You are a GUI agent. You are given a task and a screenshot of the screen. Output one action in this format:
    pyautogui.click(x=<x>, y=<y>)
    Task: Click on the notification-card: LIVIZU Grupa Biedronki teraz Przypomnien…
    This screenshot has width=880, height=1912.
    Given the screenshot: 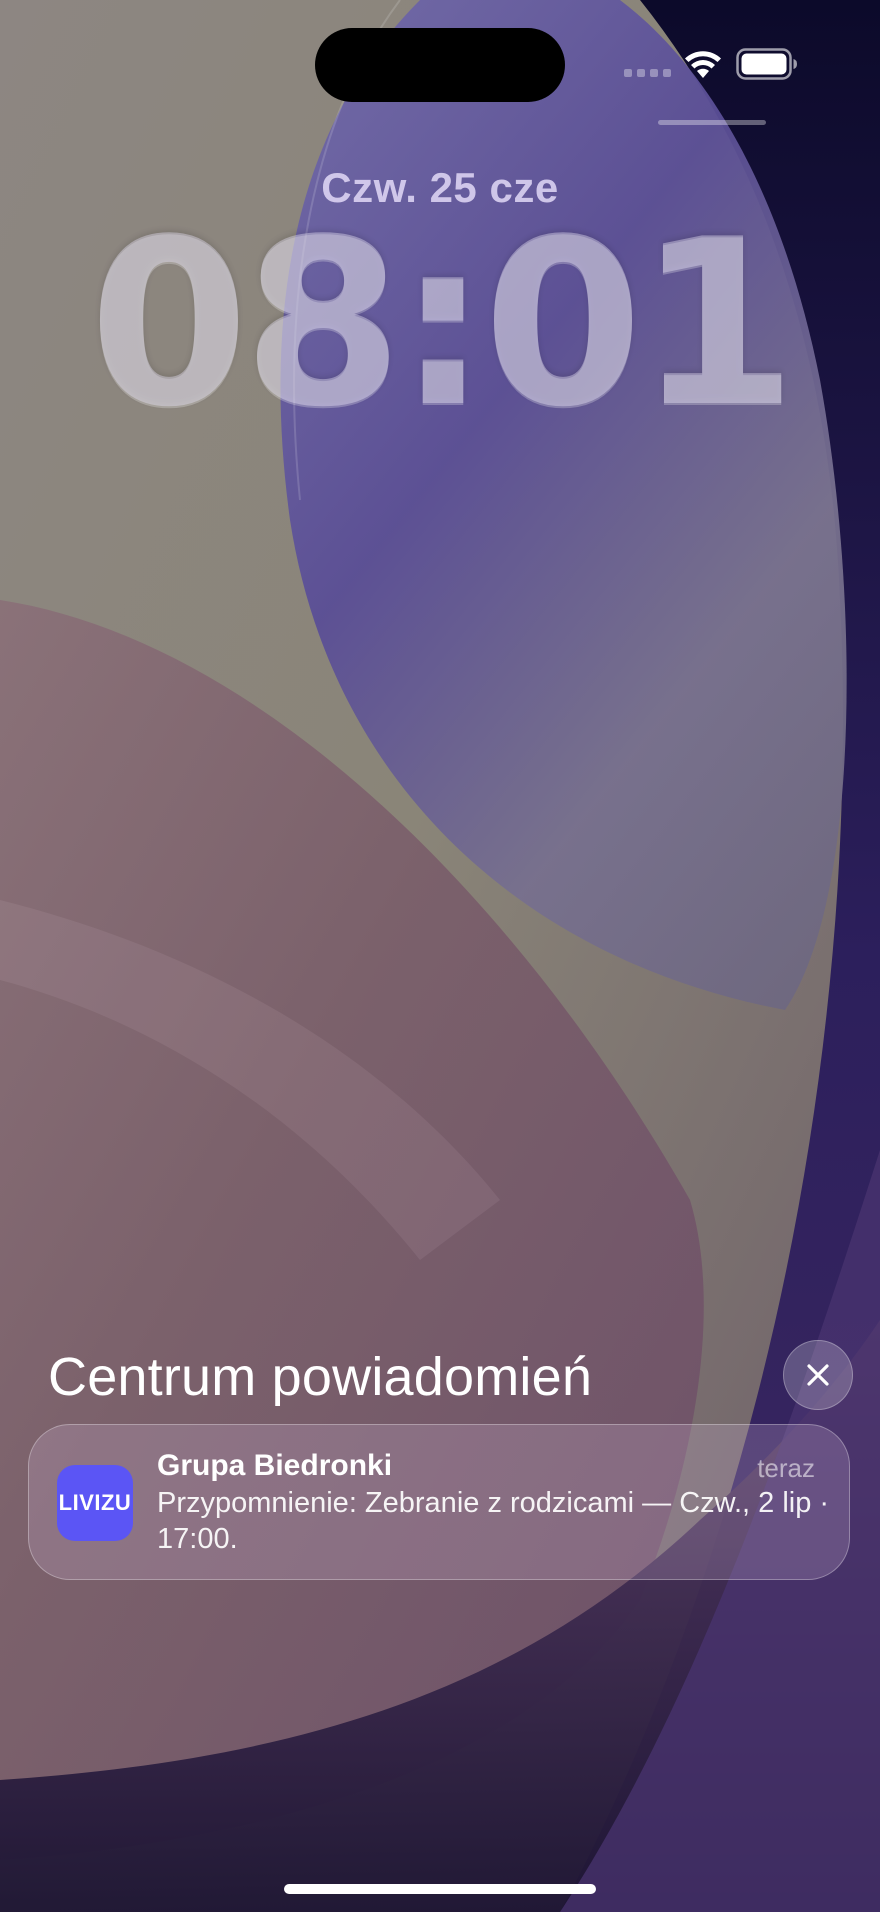 What is the action you would take?
    pyautogui.click(x=439, y=1502)
    